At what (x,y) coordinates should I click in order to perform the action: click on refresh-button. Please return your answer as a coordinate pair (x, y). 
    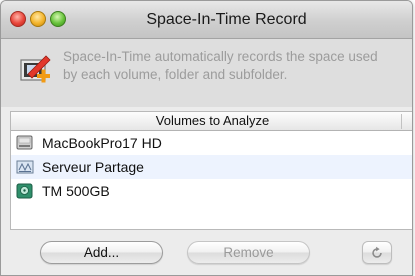
    Looking at the image, I should click on (377, 252).